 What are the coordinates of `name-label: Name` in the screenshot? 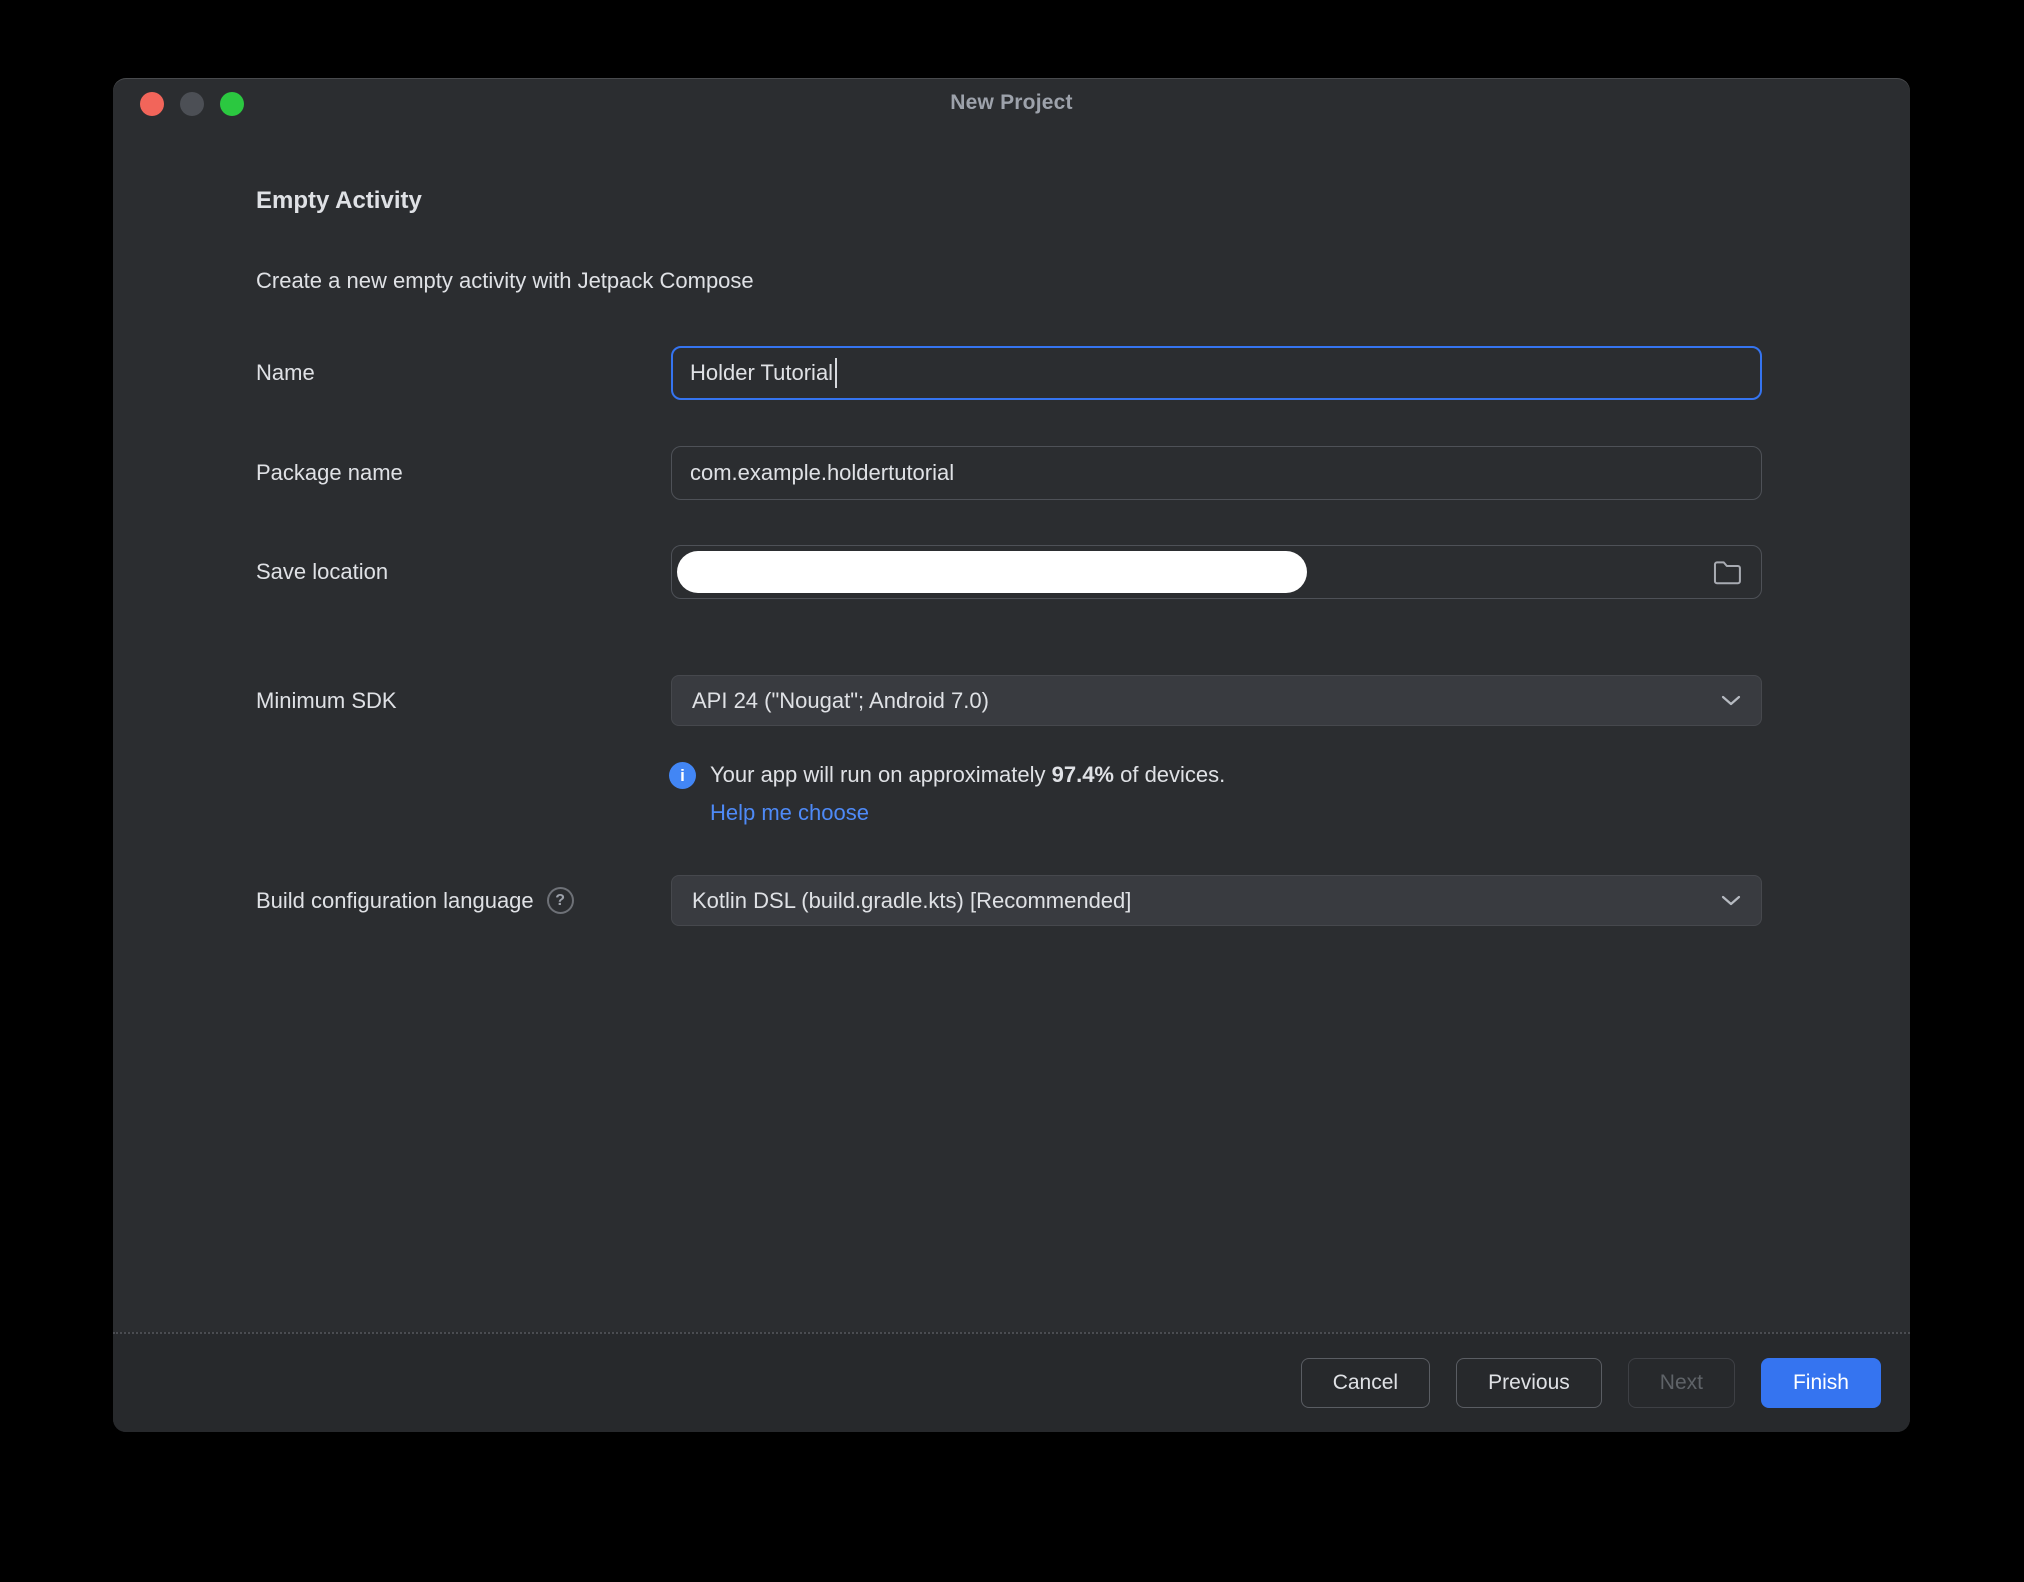 It's located at (285, 372).